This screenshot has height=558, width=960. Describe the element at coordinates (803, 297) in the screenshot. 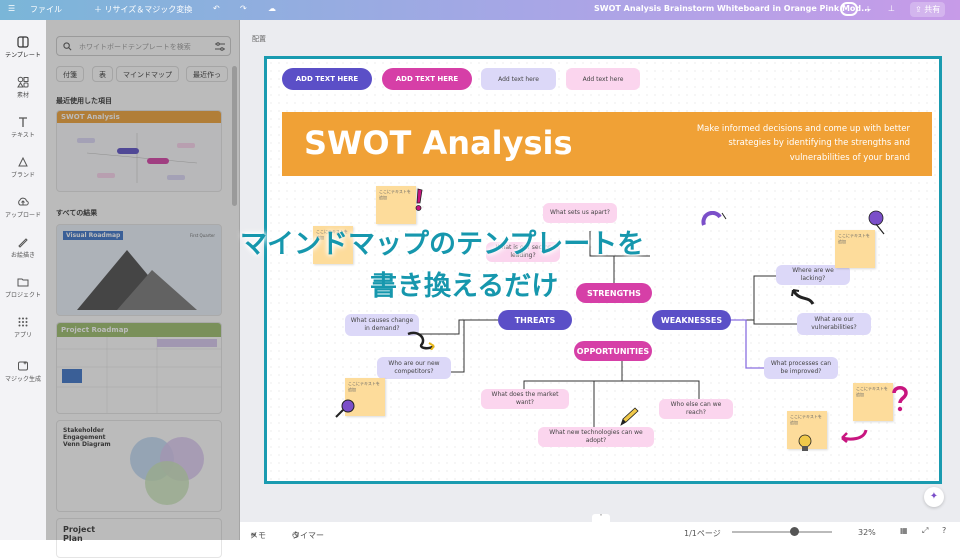

I see `arrow-doodle-icon` at that location.